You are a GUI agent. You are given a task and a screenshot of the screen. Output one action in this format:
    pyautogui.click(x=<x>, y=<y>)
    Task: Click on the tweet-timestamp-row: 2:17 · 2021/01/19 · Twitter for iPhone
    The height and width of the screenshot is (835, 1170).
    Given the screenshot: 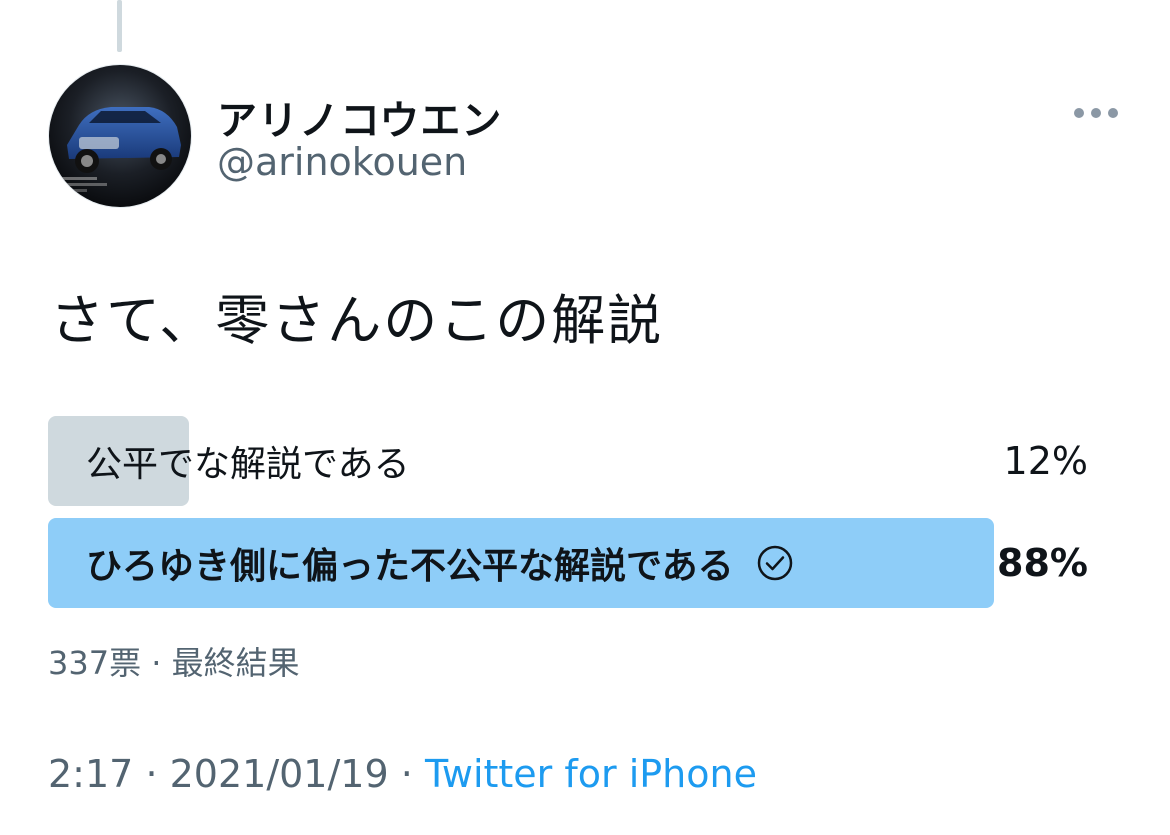 What is the action you would take?
    pyautogui.click(x=402, y=774)
    